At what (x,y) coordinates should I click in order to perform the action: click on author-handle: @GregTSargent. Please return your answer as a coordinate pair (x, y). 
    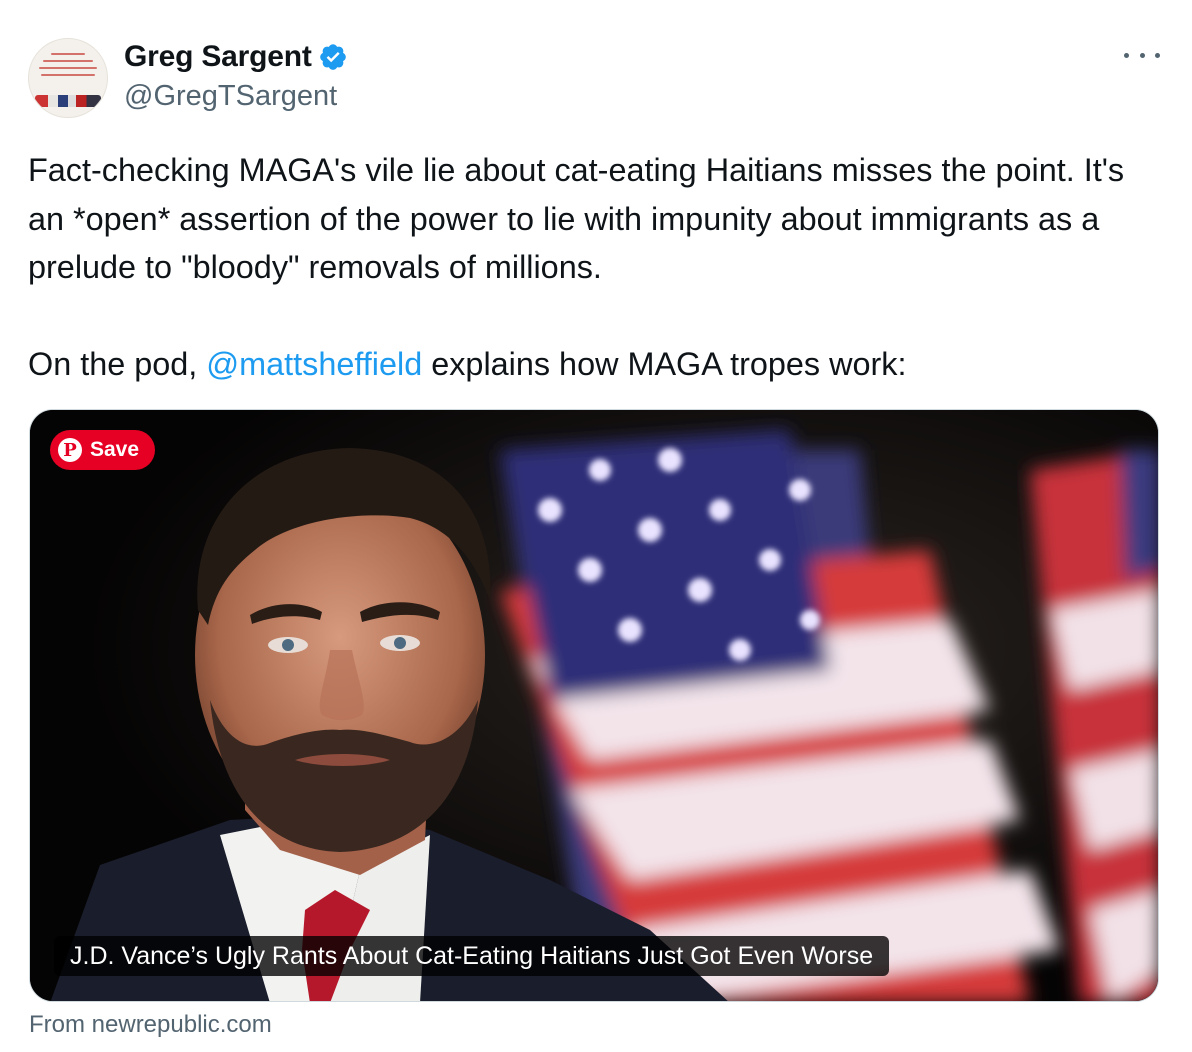
    Looking at the image, I should click on (230, 96).